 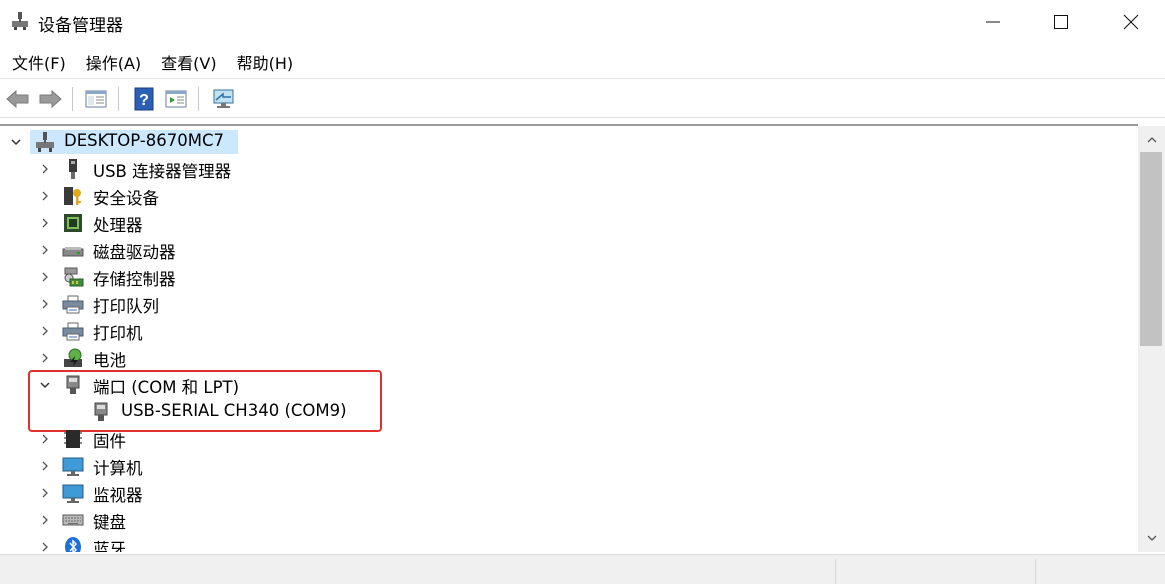 I want to click on tree-item-monitors: 监视器, so click(x=565, y=492).